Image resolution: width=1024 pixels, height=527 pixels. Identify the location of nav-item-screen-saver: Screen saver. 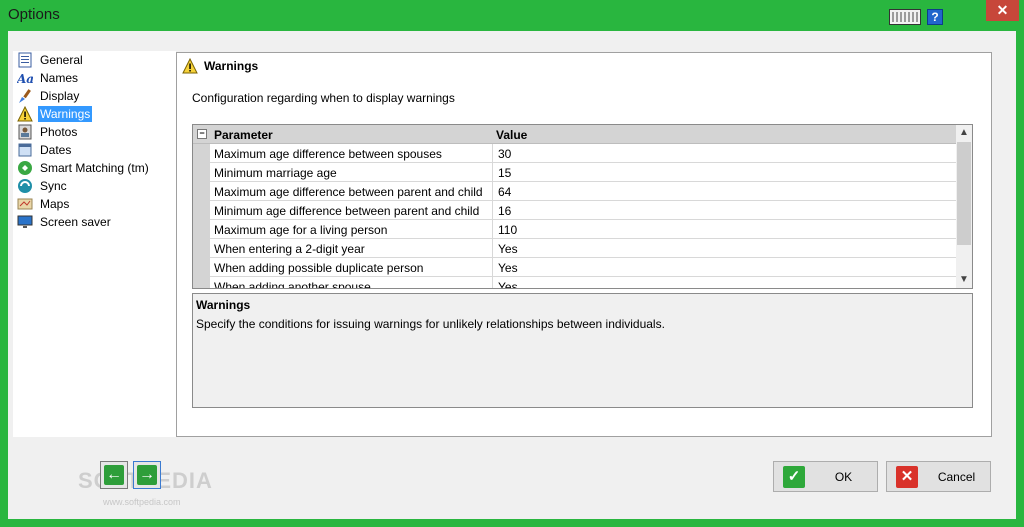
(65, 222).